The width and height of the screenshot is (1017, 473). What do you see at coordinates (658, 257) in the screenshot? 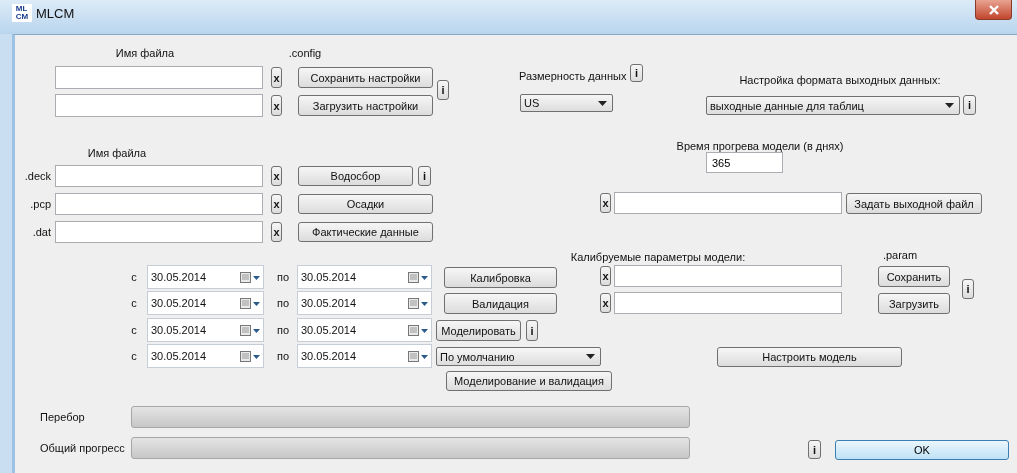
I see `label: Калибруемые параметры модели:` at bounding box center [658, 257].